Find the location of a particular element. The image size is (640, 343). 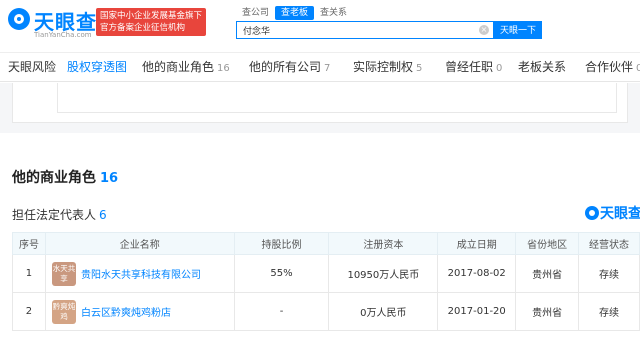

nav-item-risk: 天眼风险 is located at coordinates (32, 67).